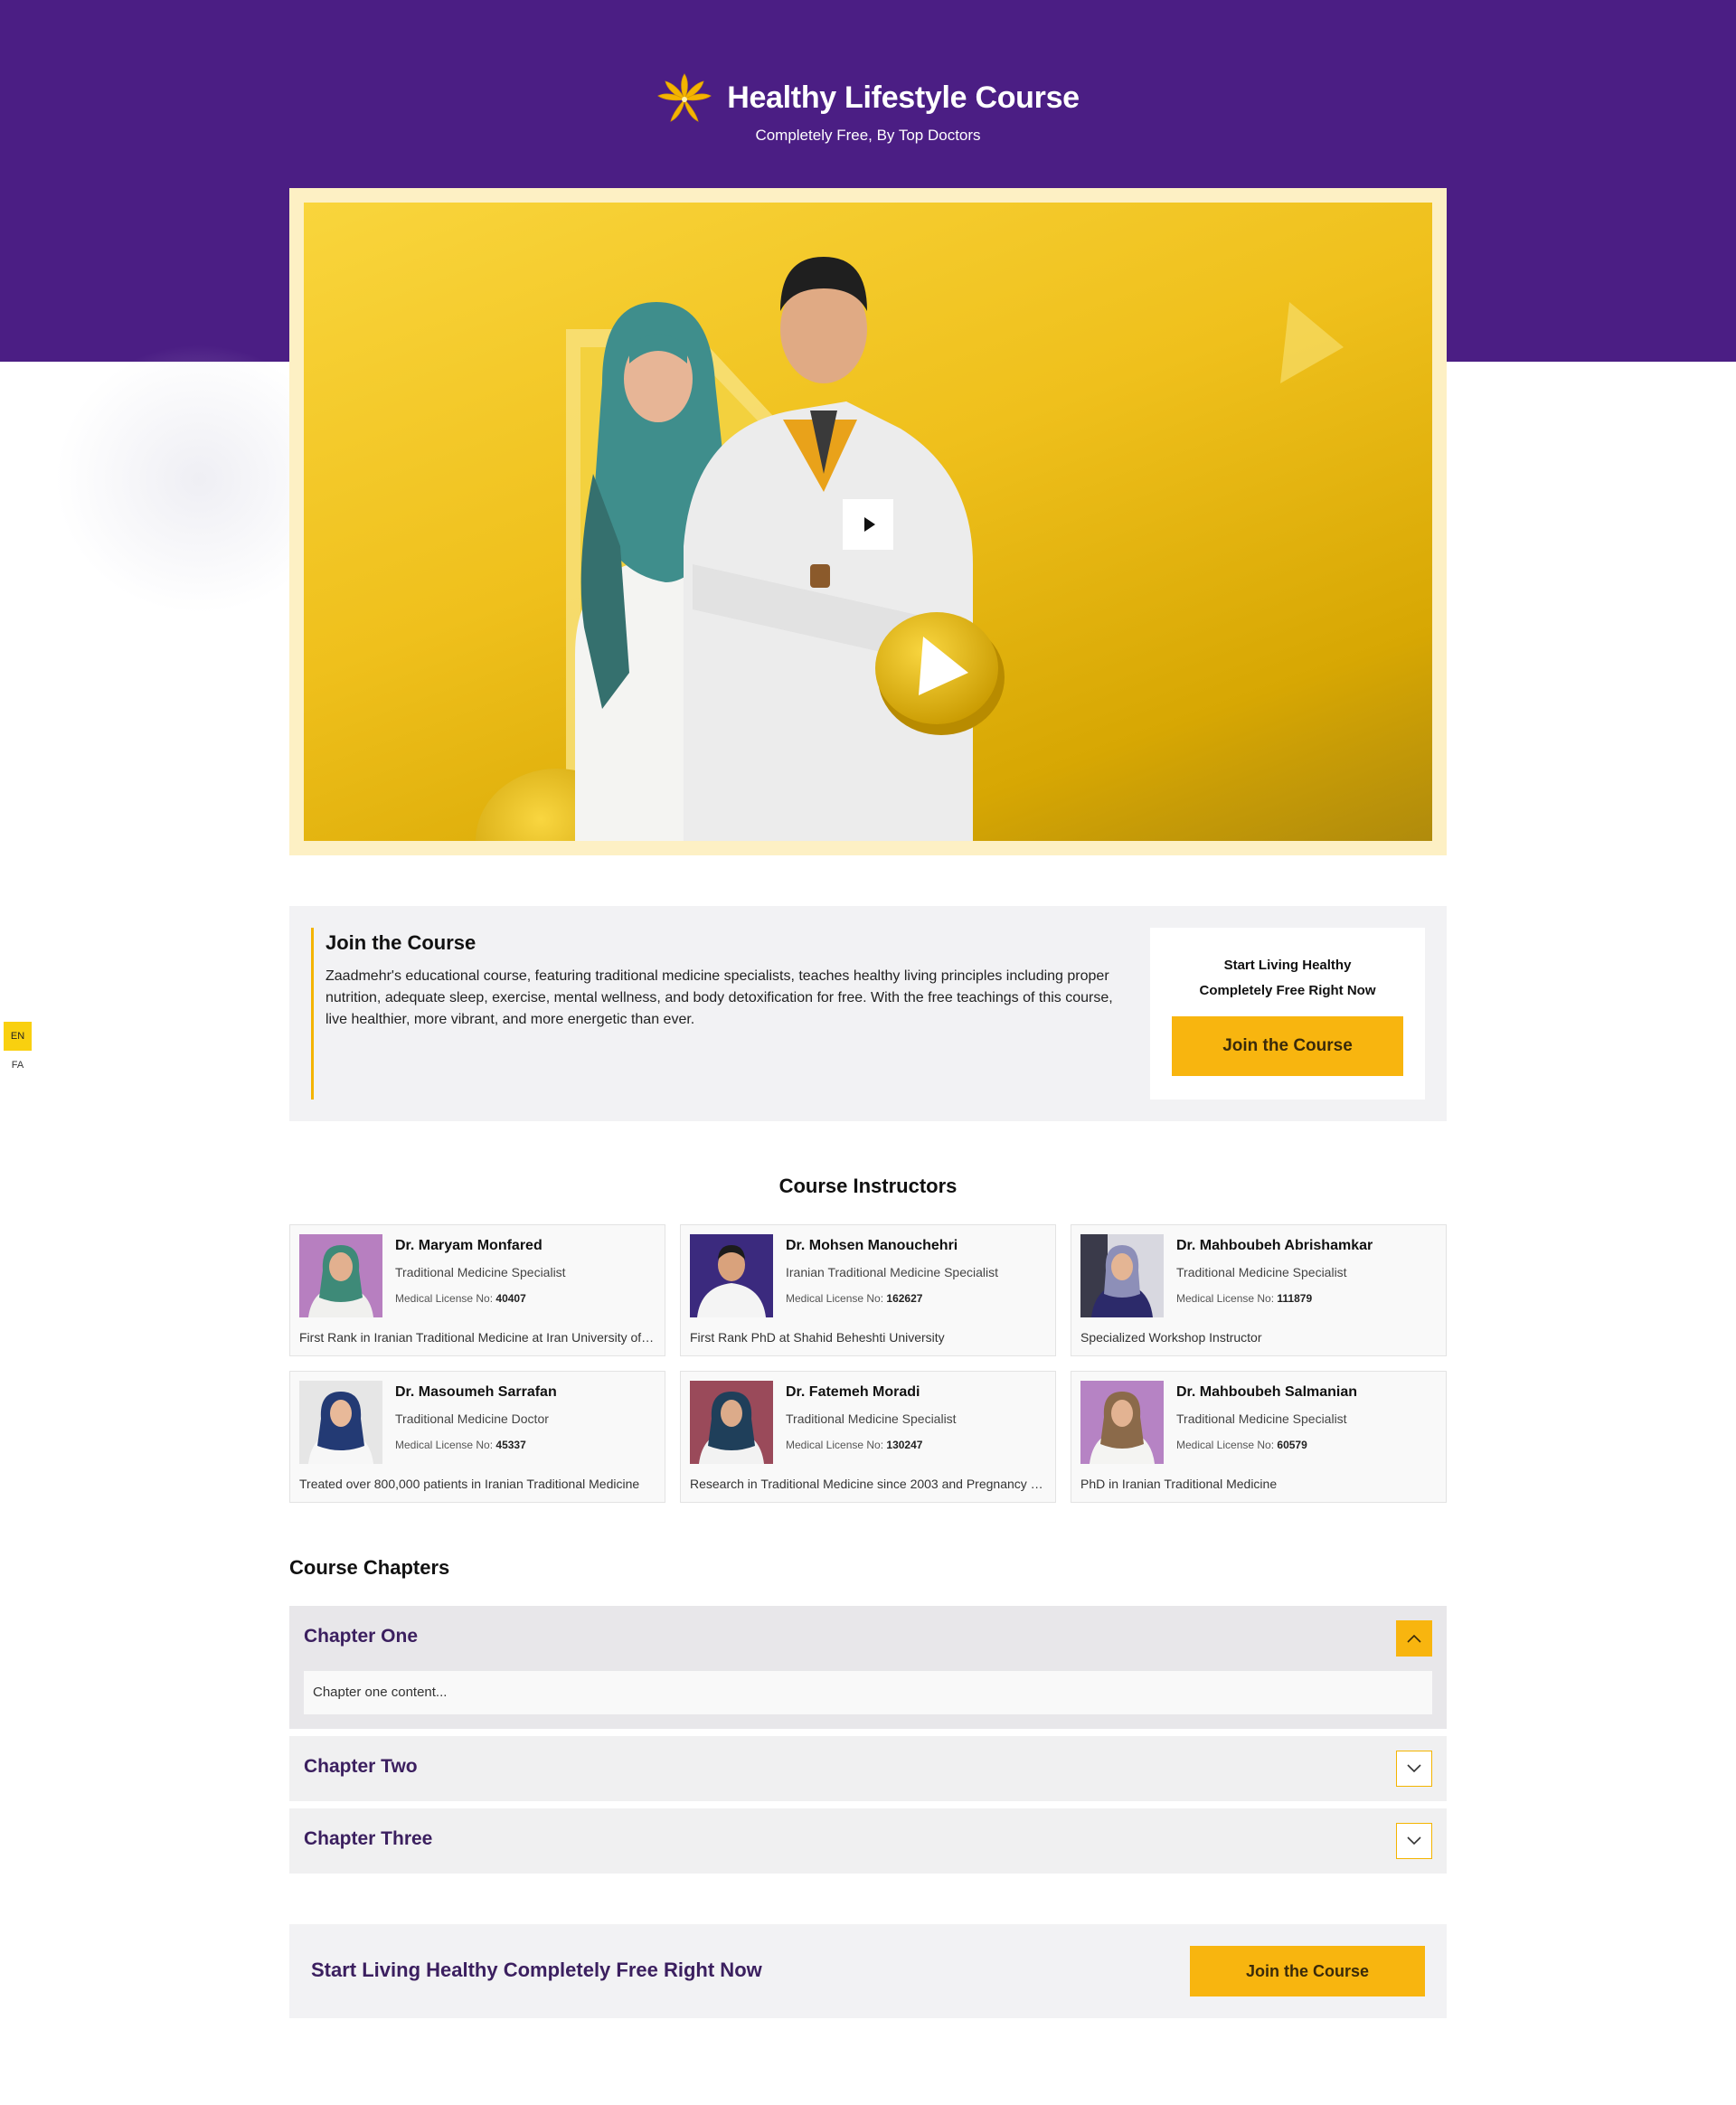  Describe the element at coordinates (312, 1014) in the screenshot. I see `accent-bar` at that location.